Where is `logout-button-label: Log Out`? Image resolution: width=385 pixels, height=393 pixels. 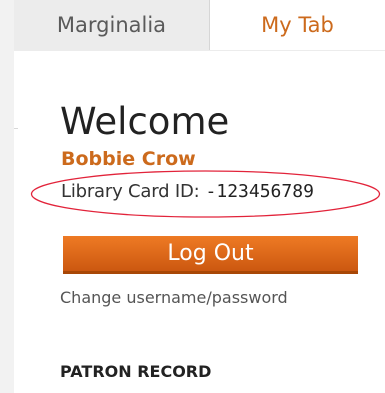
logout-button-label: Log Out is located at coordinates (210, 253).